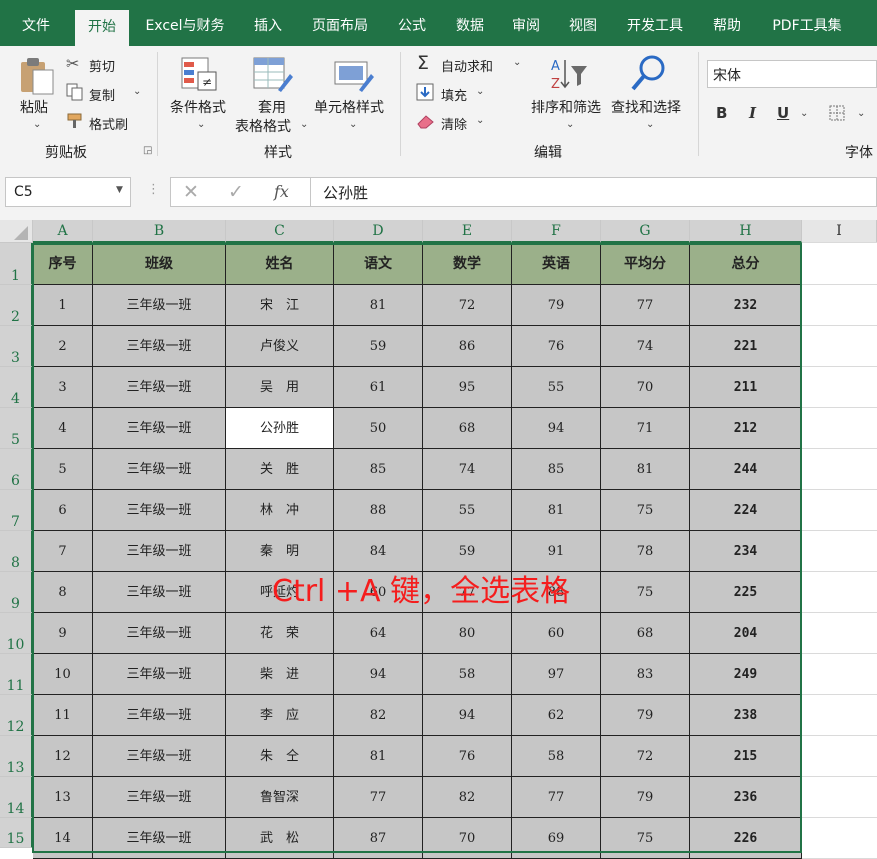 The height and width of the screenshot is (859, 877). I want to click on row-header-13: 13, so click(16, 756).